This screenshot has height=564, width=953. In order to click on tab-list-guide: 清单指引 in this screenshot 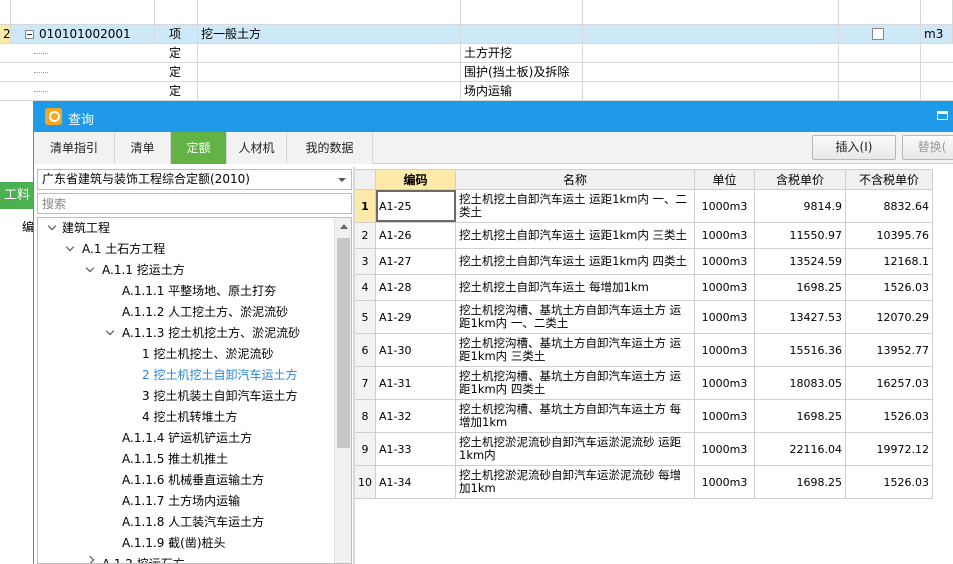, I will do `click(74, 148)`.